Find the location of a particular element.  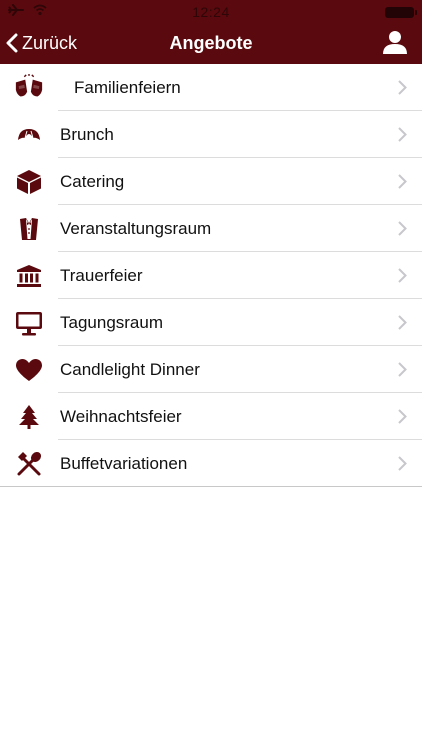

toast-glasses-icon is located at coordinates (29, 88).